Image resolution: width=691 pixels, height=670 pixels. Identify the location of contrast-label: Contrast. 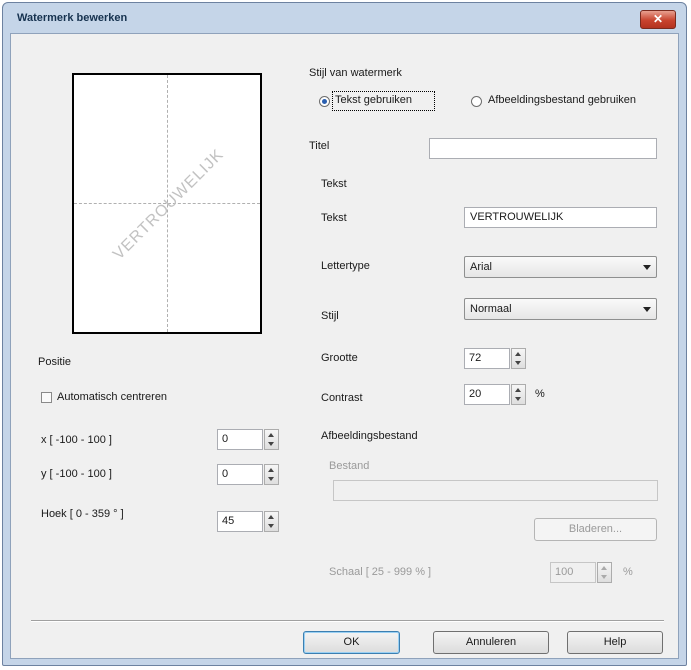
(342, 398).